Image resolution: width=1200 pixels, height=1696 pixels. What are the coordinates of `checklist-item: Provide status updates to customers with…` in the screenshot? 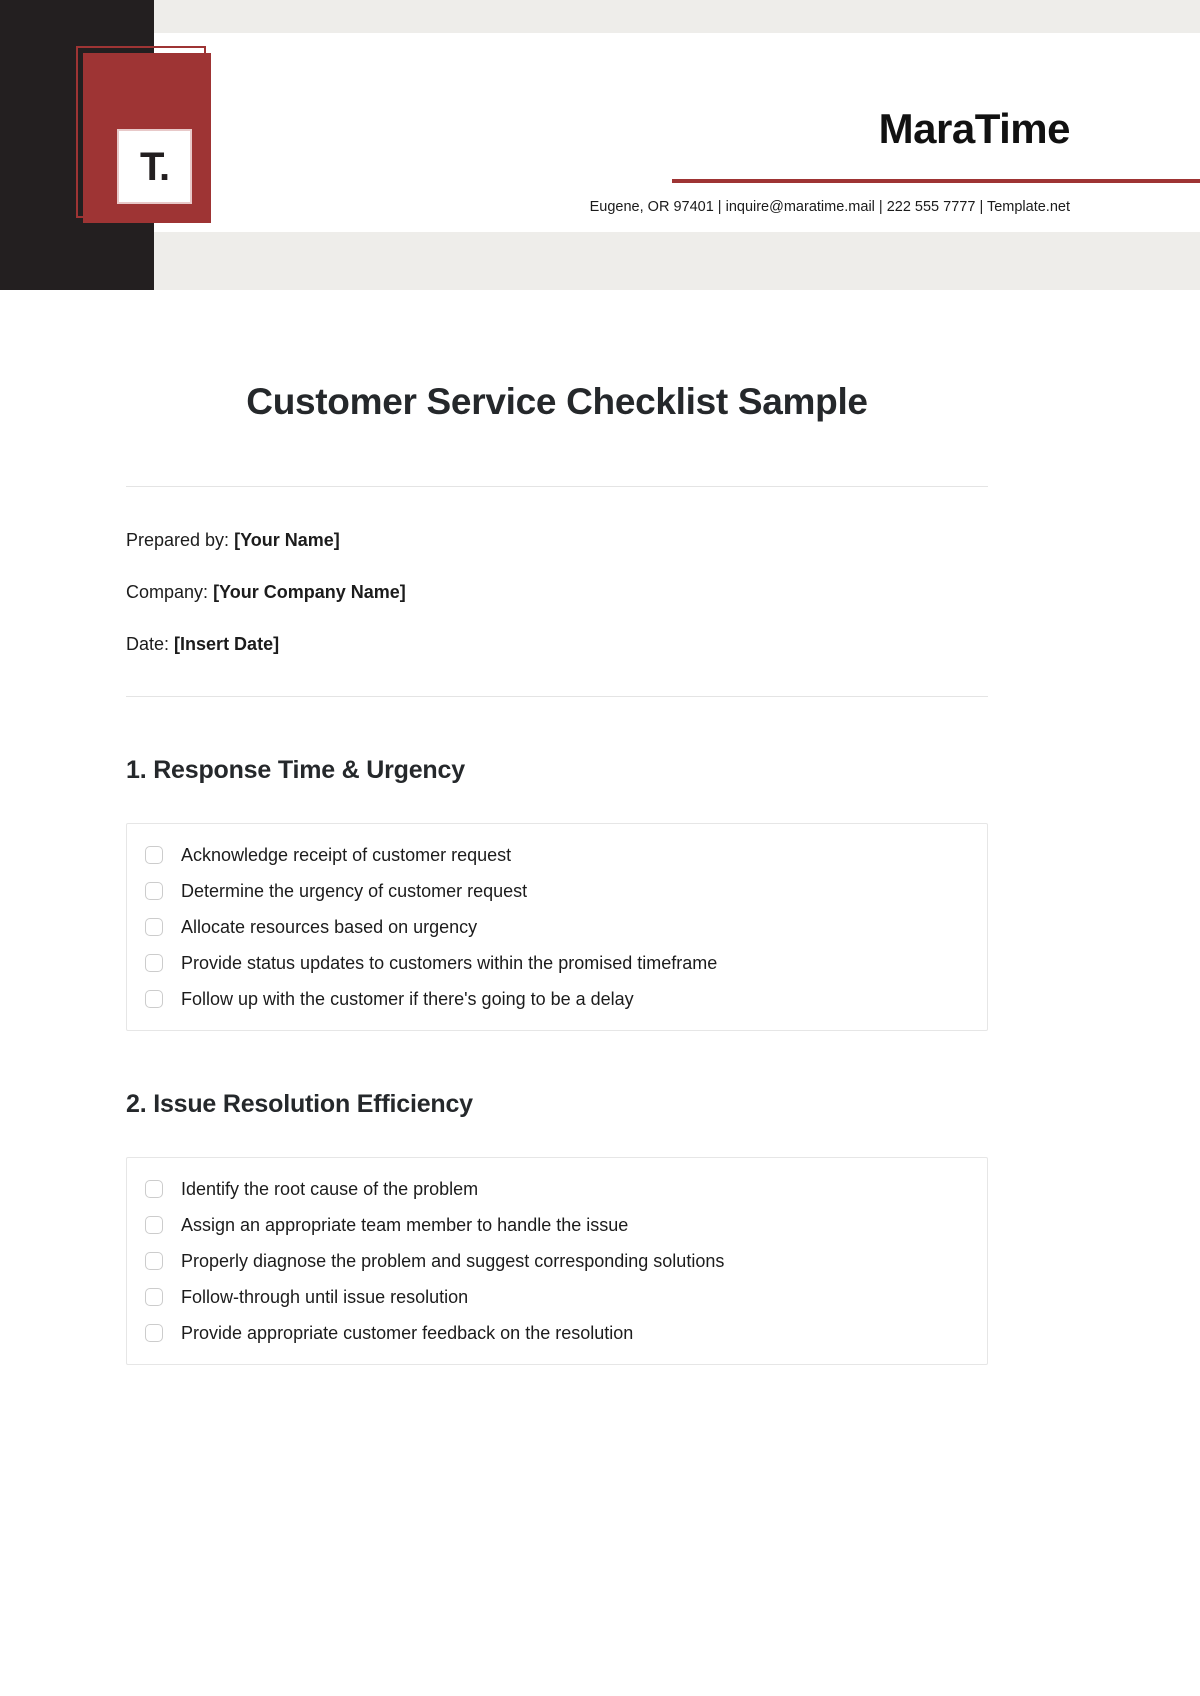 It's located at (557, 963).